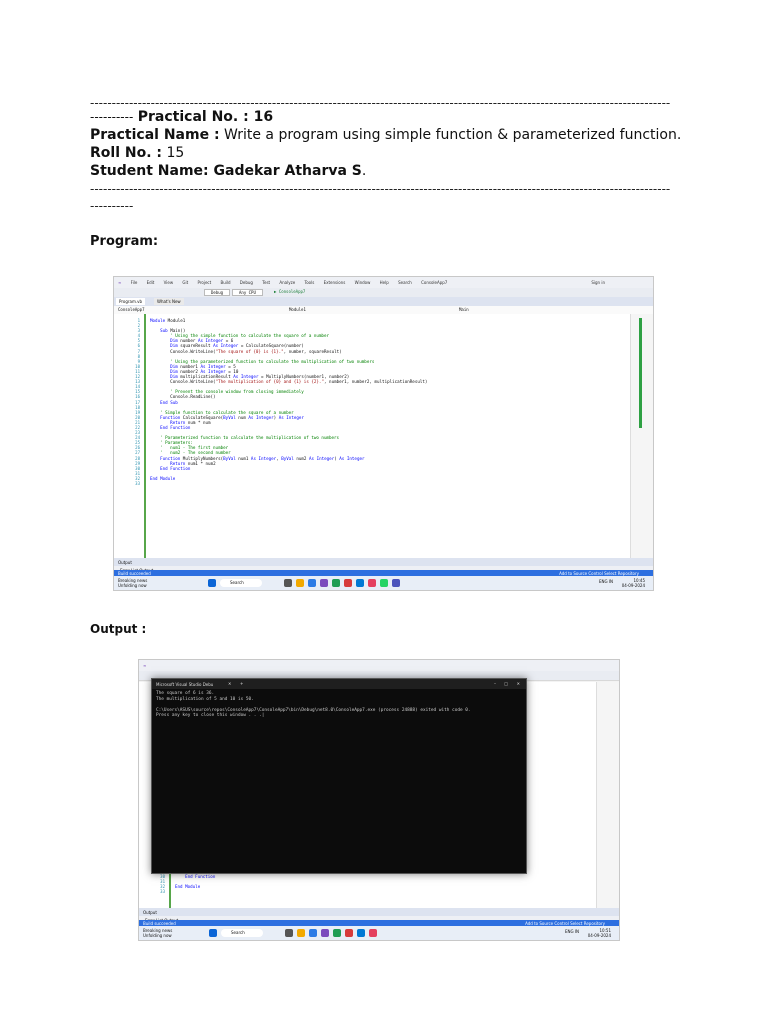 This screenshot has height=1024, width=768. I want to click on vertical-scrollbar, so click(641, 436).